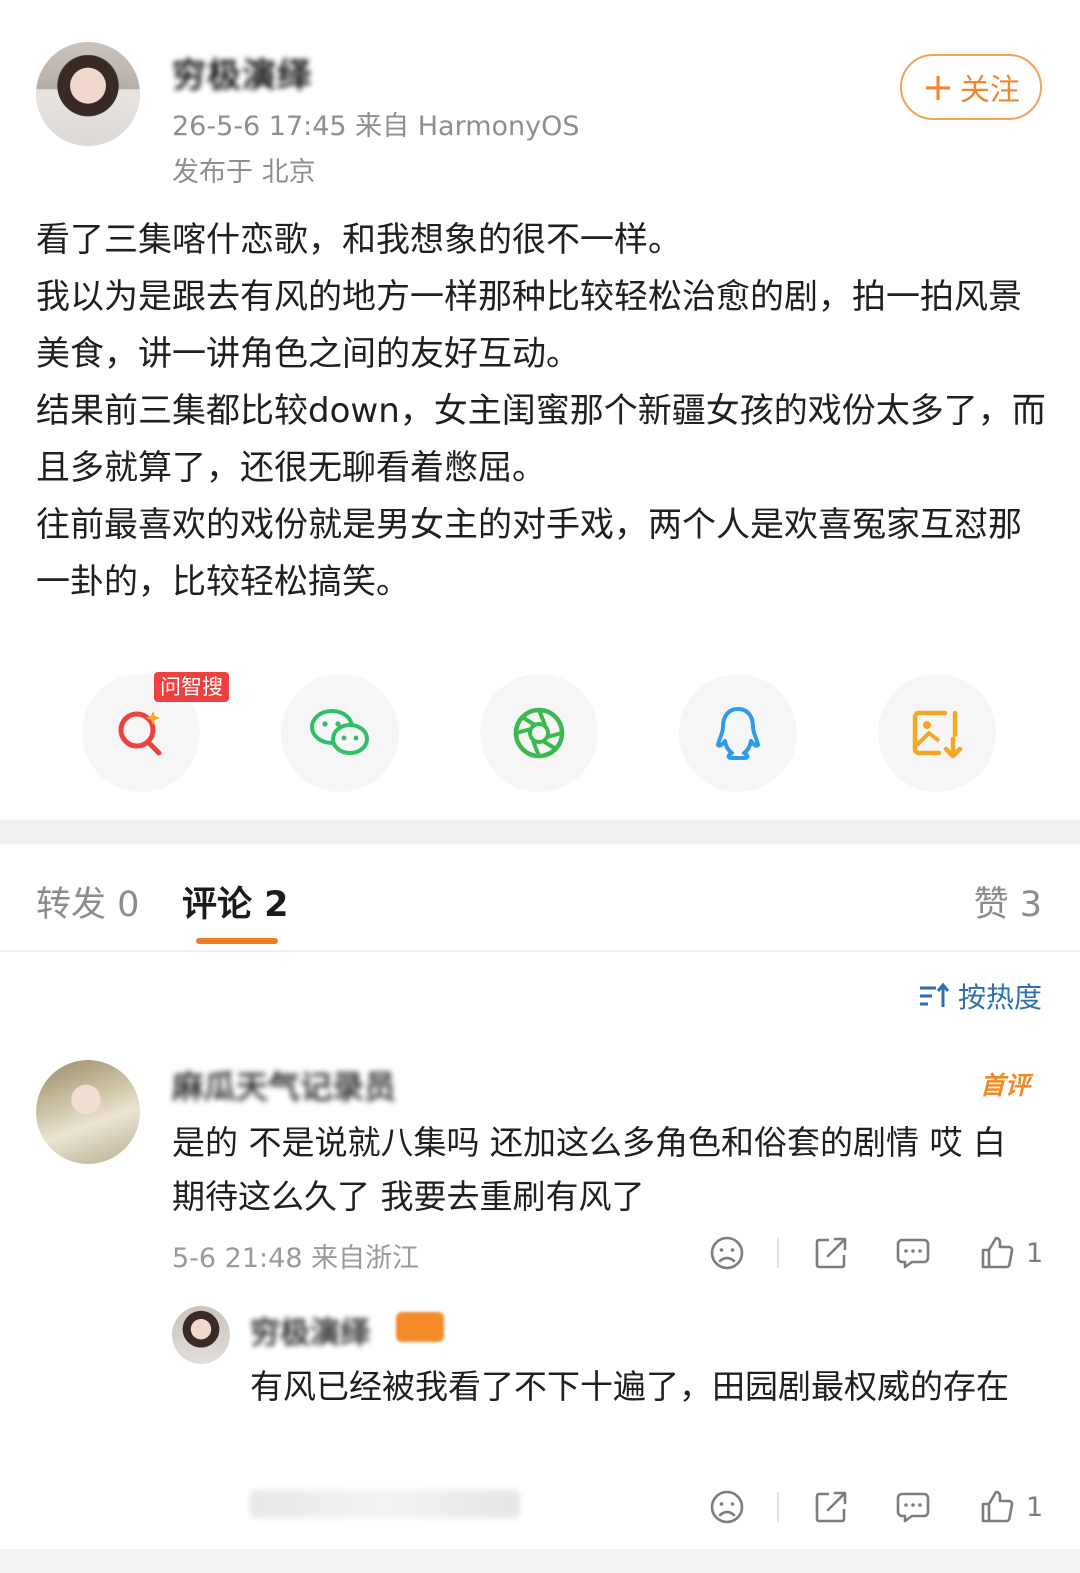  I want to click on follow-button: + 关注, so click(971, 87).